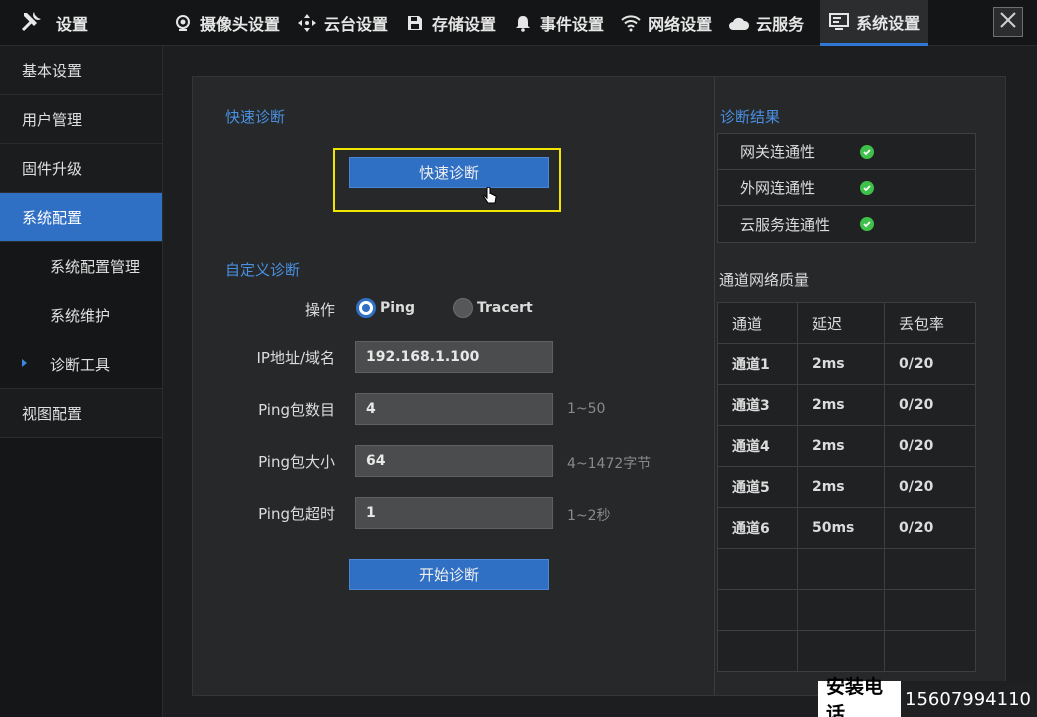  What do you see at coordinates (589, 516) in the screenshot?
I see `timeout-hint: 1~2秒` at bounding box center [589, 516].